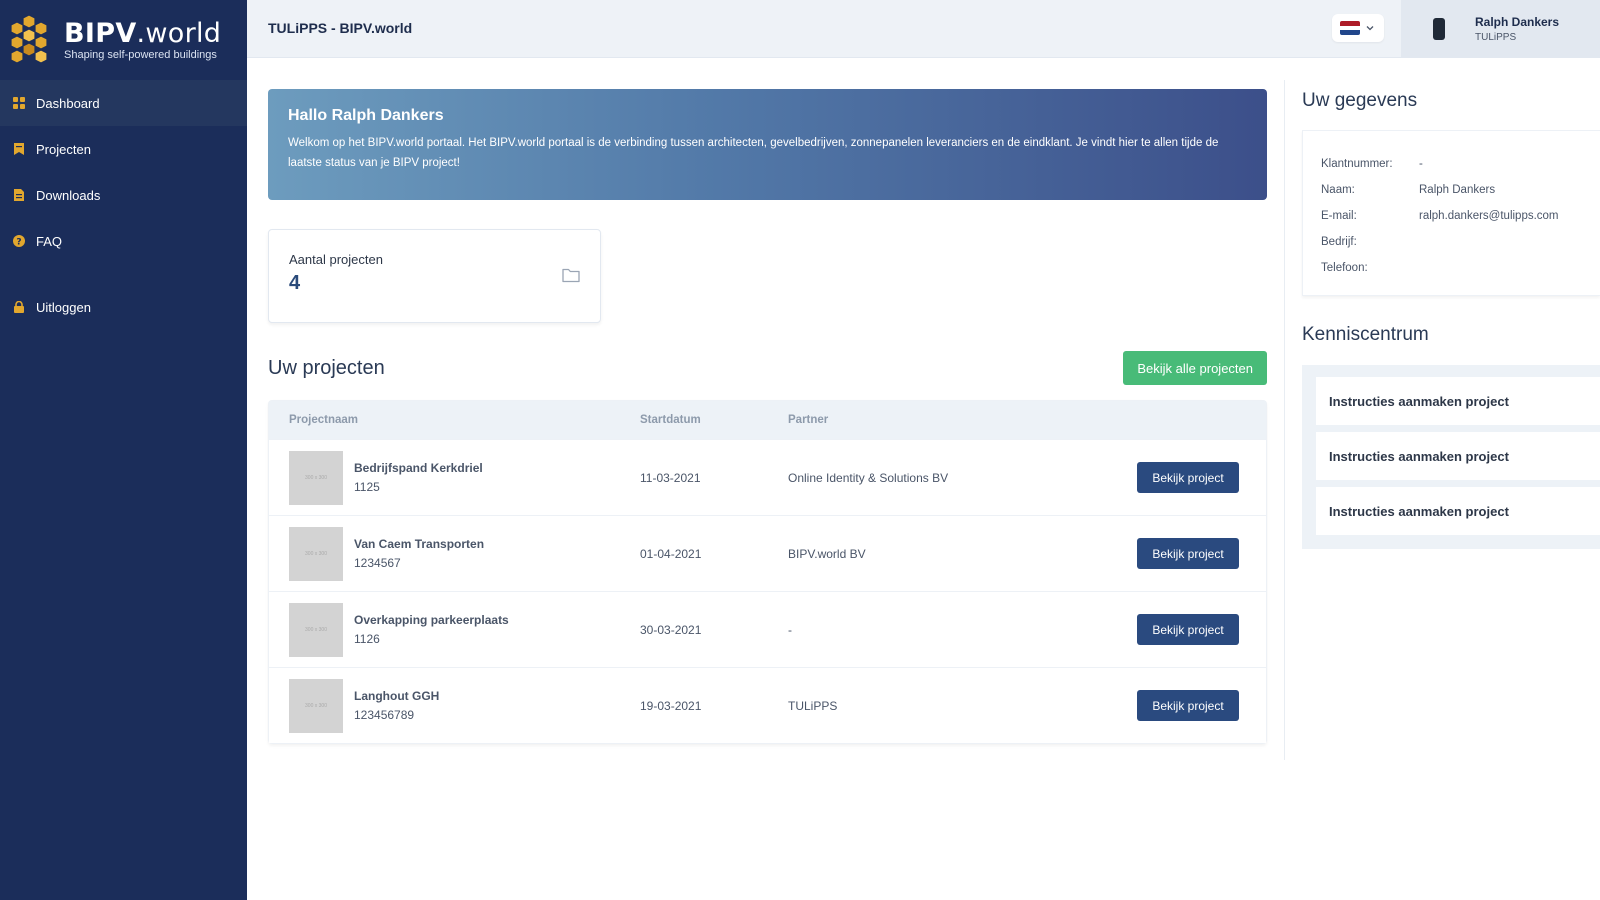 The image size is (1600, 900). Describe the element at coordinates (68, 103) in the screenshot. I see `sidebar-item-label: Dashboard` at that location.